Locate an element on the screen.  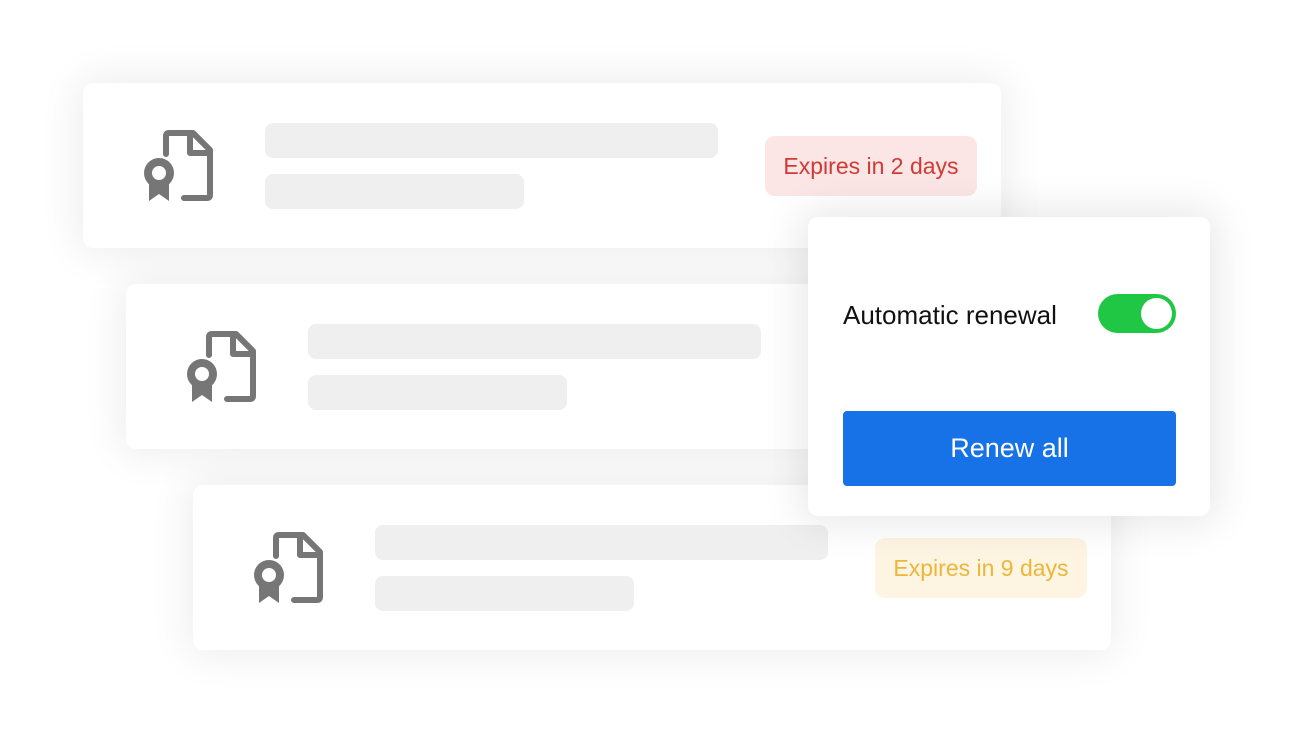
renewal-panel: Automatic renewal Renew all is located at coordinates (1009, 366).